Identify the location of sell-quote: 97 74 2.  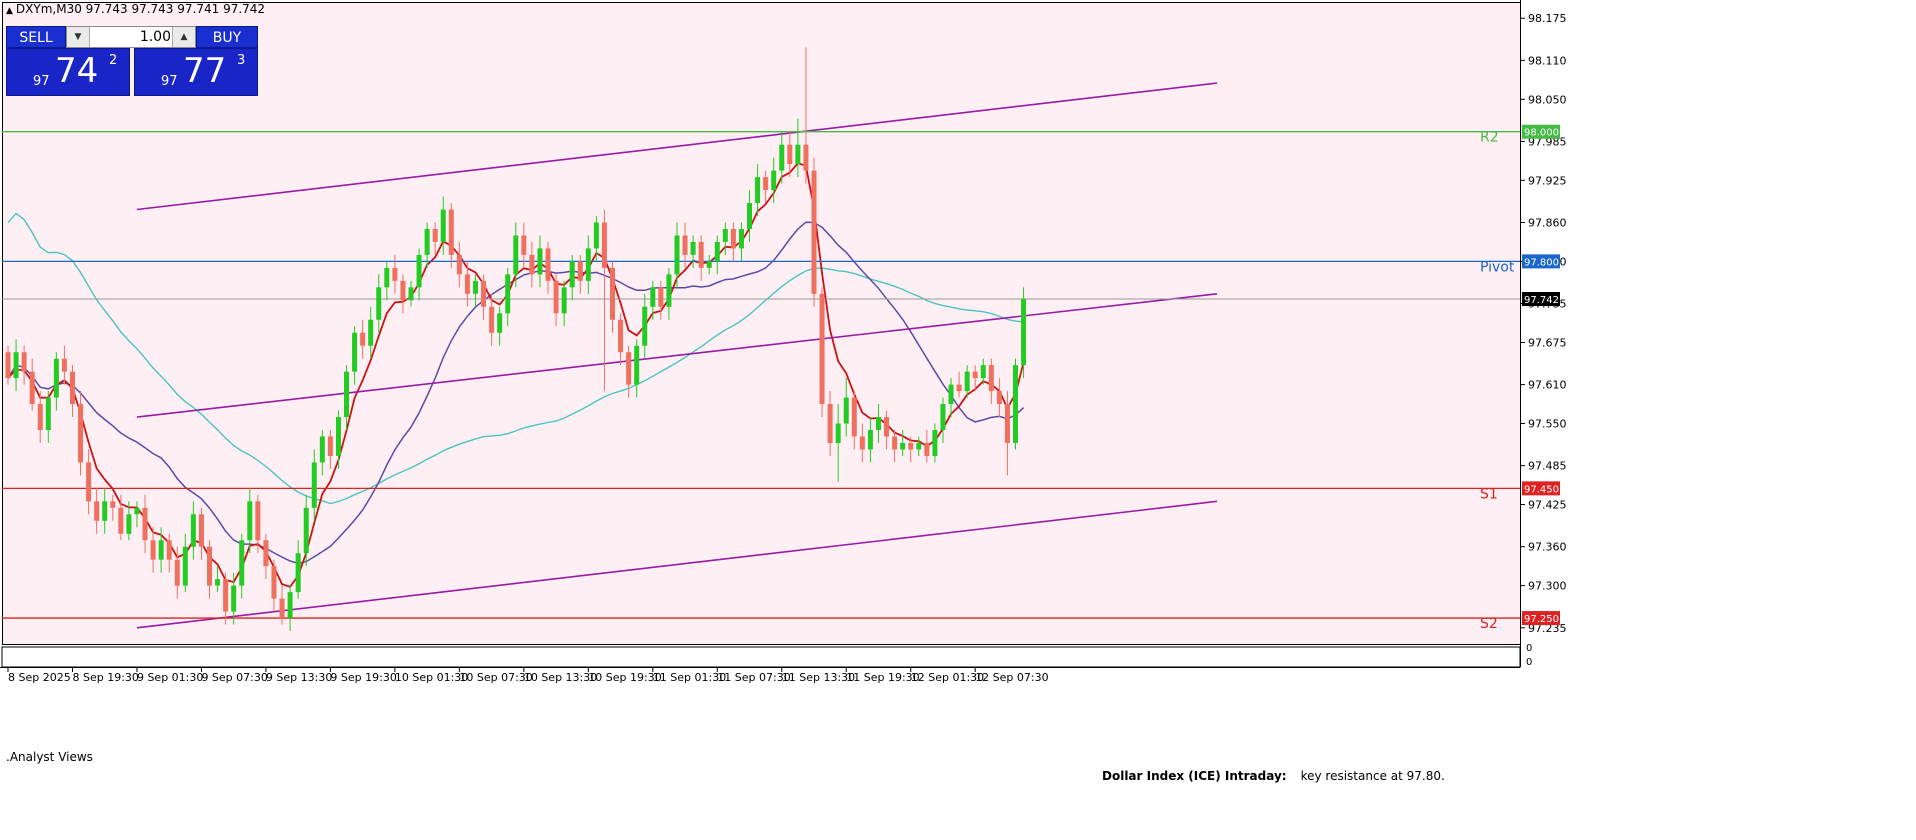
(68, 72).